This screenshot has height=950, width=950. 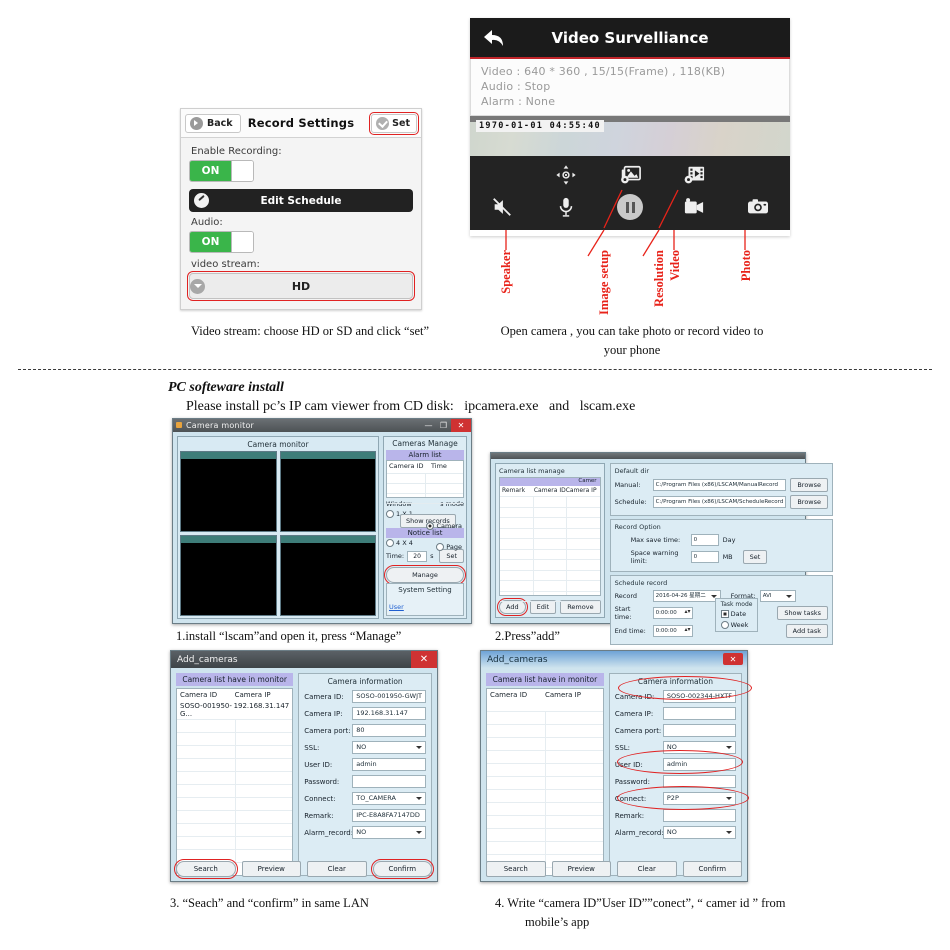 I want to click on minimize-button: —, so click(x=428, y=425).